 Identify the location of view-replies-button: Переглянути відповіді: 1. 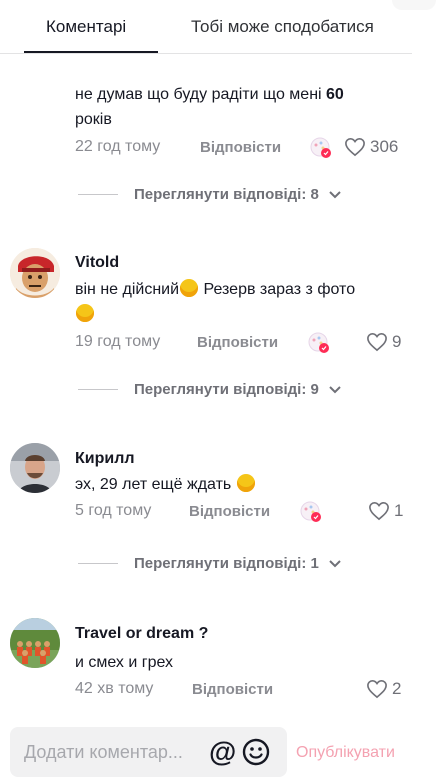
(209, 563).